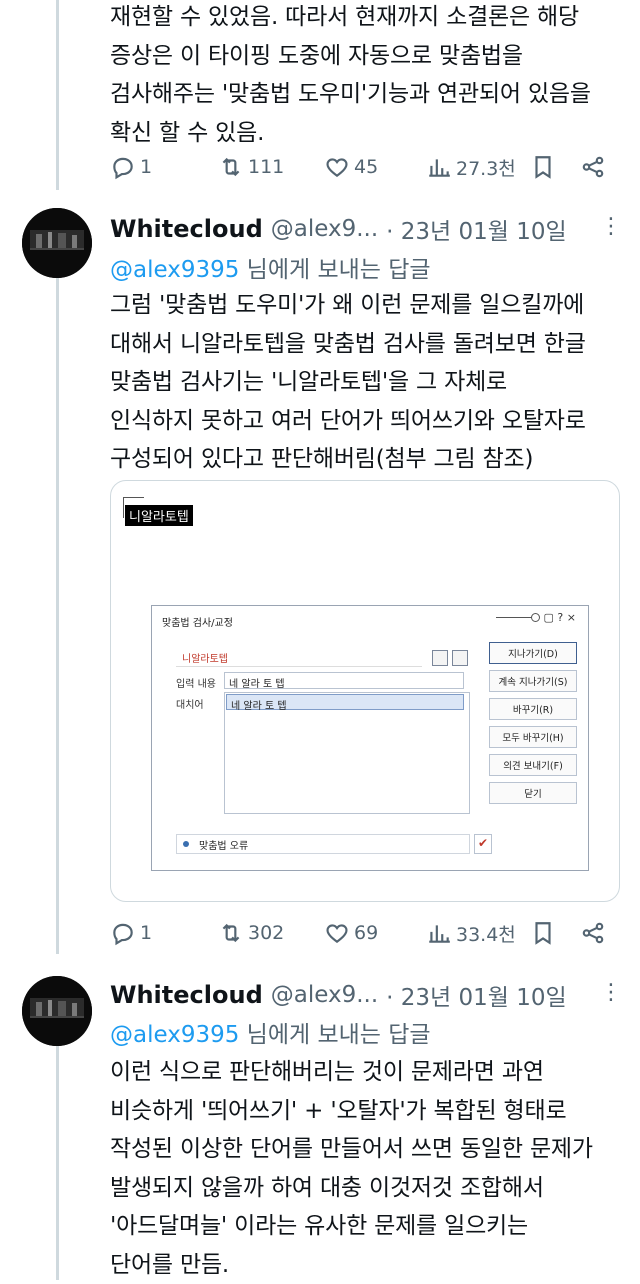 The height and width of the screenshot is (1284, 640). What do you see at coordinates (370, 94) in the screenshot?
I see `text-line: 검사해주는 '맞춤법 도우미'기능과 연관되어 있음을` at bounding box center [370, 94].